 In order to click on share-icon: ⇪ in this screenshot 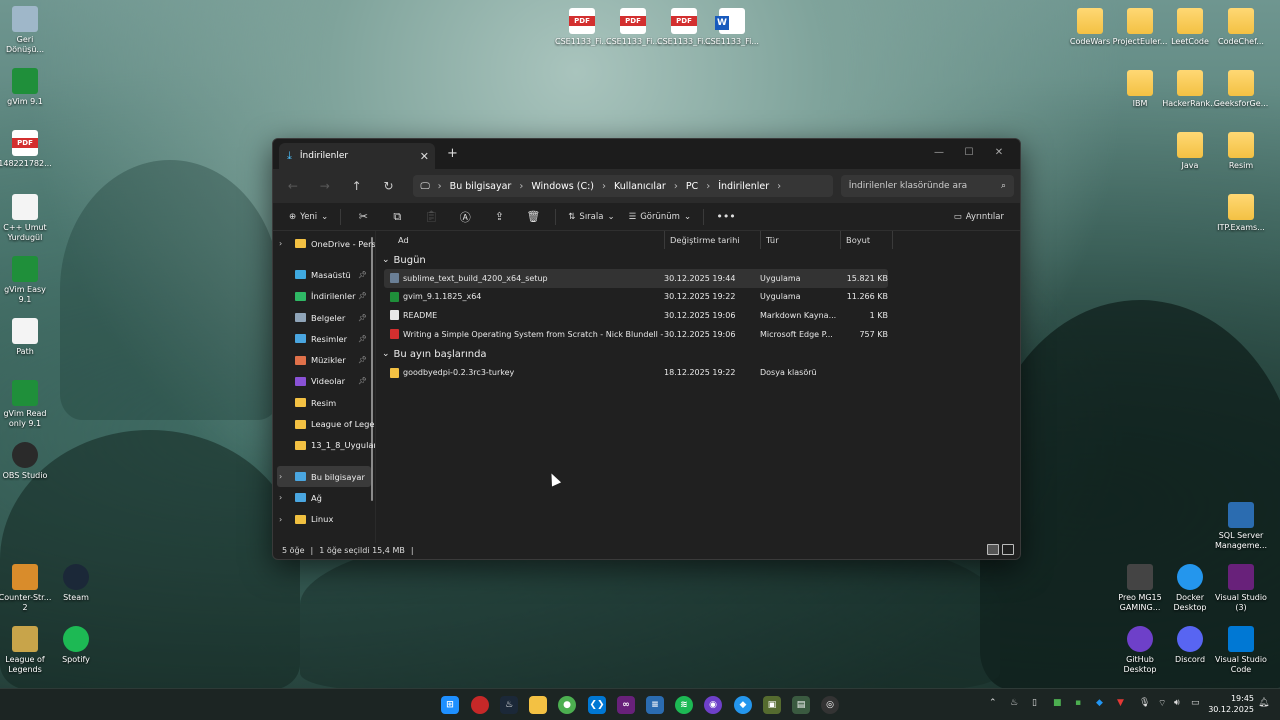, I will do `click(499, 217)`.